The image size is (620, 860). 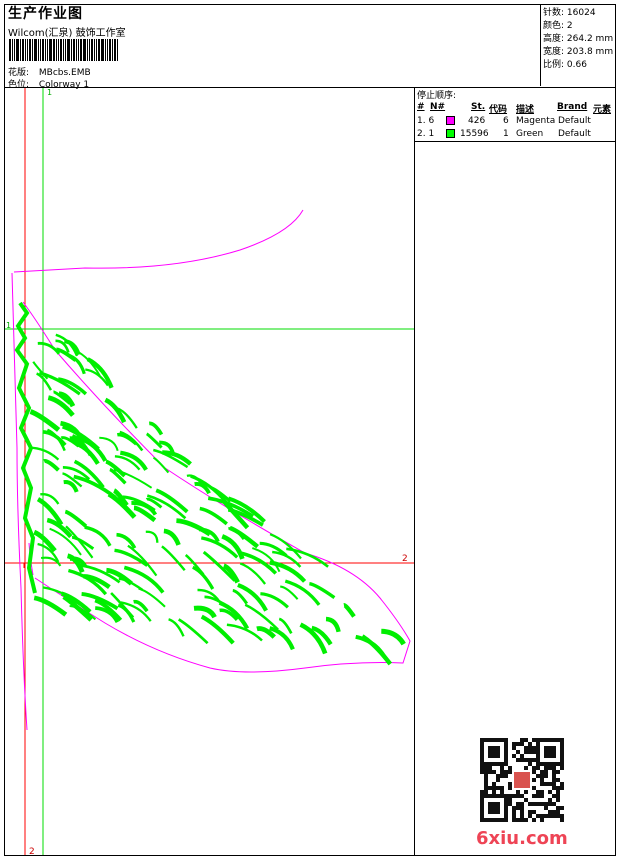 What do you see at coordinates (506, 134) in the screenshot?
I see `row2-code: 1` at bounding box center [506, 134].